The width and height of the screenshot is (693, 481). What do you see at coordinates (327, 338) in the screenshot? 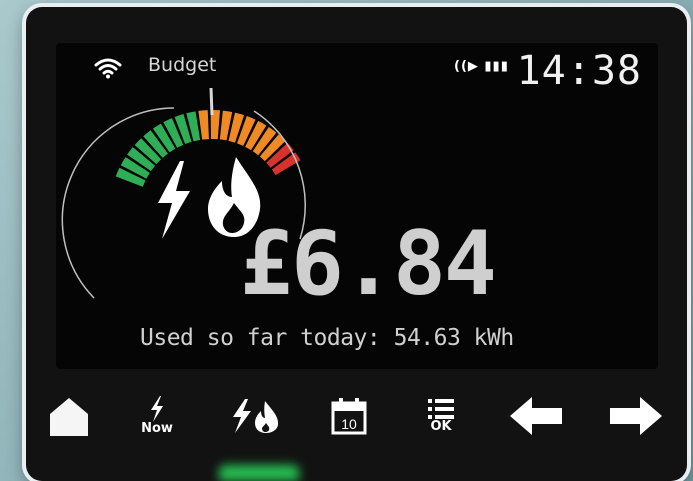
I see `usage-today: Used so far today: 54.63 kWh` at bounding box center [327, 338].